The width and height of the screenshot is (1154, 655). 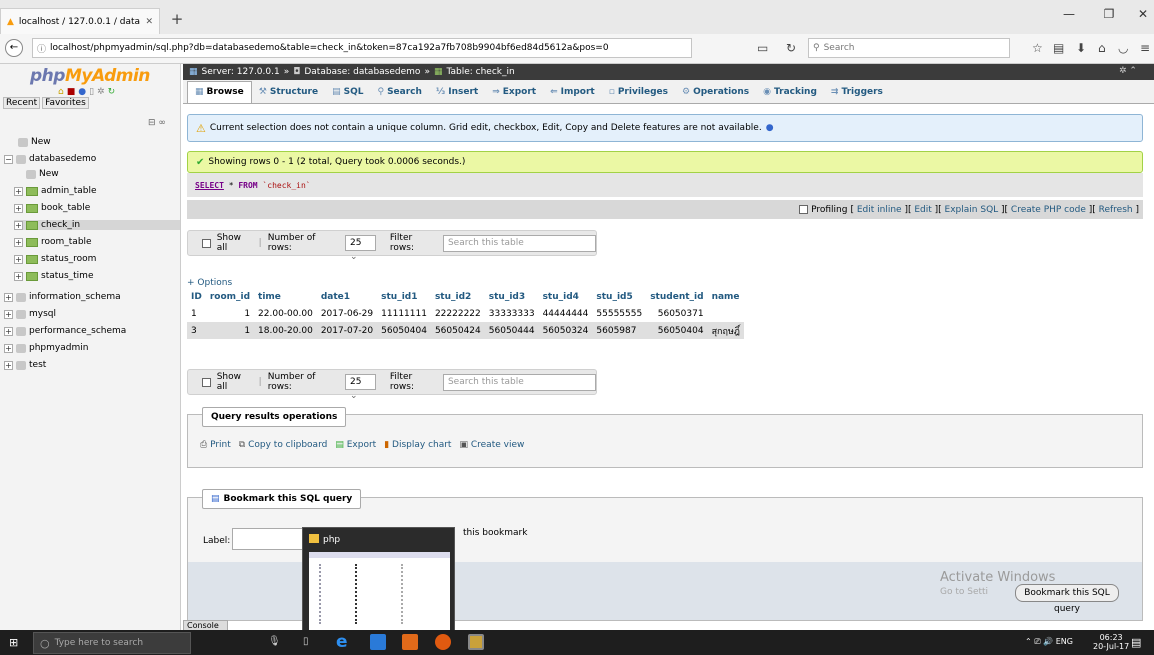 I want to click on xampp-icon, so click(x=410, y=642).